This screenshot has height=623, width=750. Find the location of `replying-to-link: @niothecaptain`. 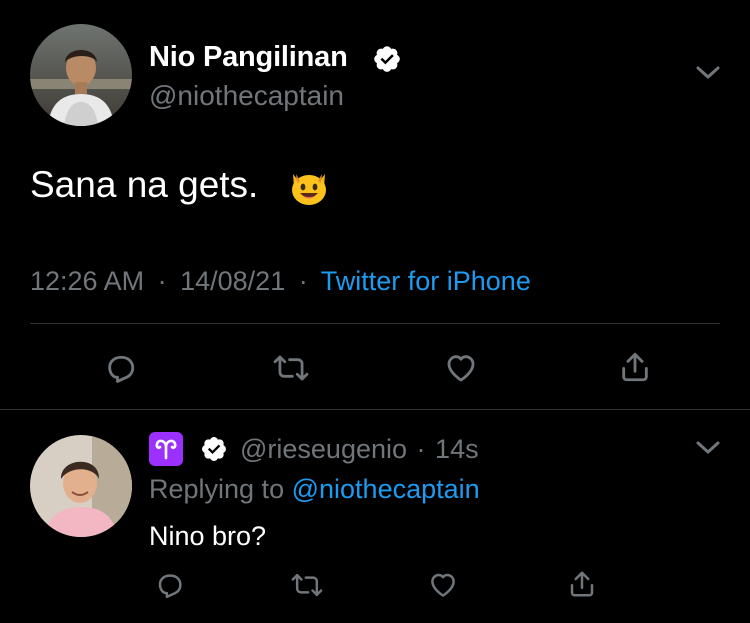

replying-to-link: @niothecaptain is located at coordinates (386, 489).